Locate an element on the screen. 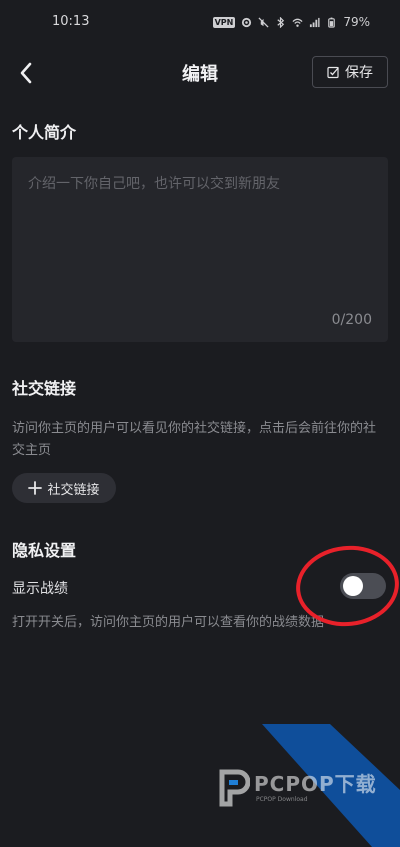  status-bar: 10:13 VPN 79% is located at coordinates (200, 22).